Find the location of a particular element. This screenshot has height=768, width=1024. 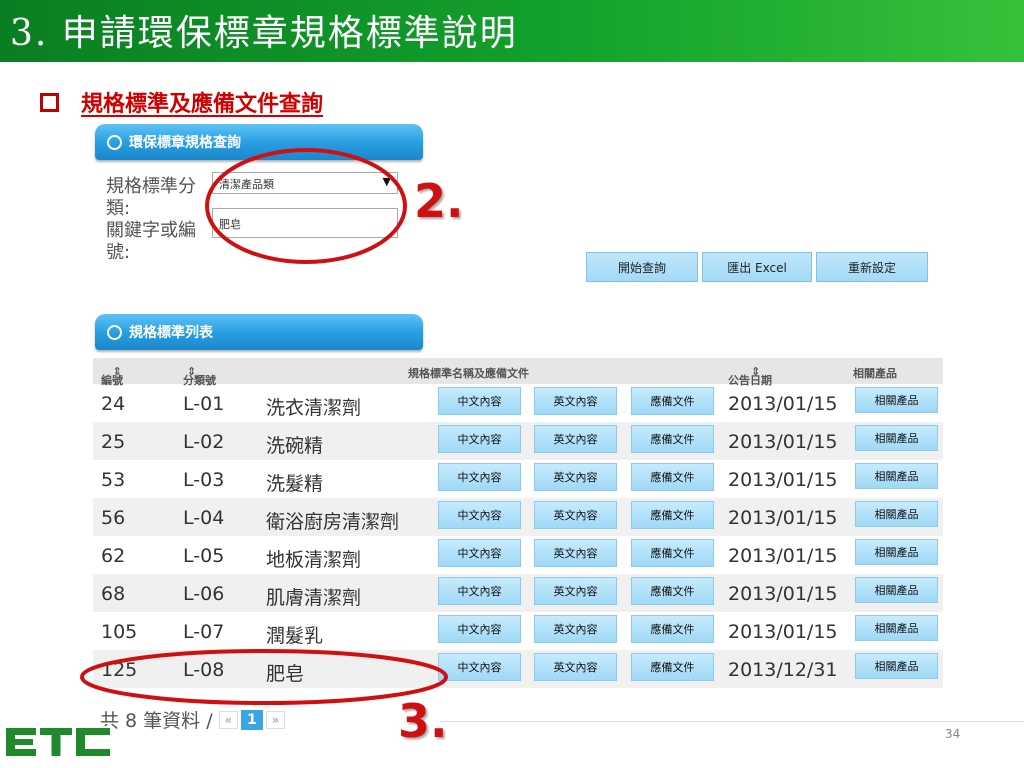

step-3-marker: 3. is located at coordinates (423, 721).